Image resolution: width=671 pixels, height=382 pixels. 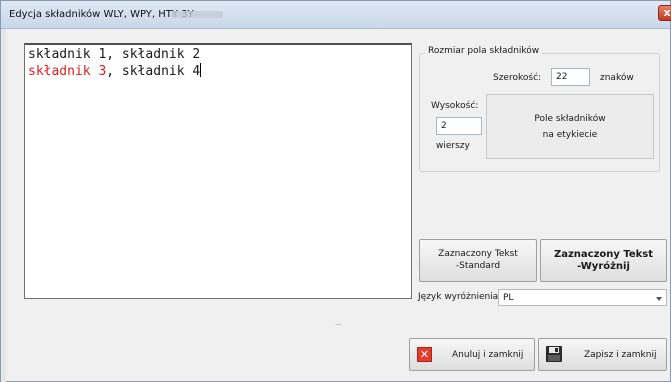 I want to click on highlight-language-select: PL, so click(x=582, y=297).